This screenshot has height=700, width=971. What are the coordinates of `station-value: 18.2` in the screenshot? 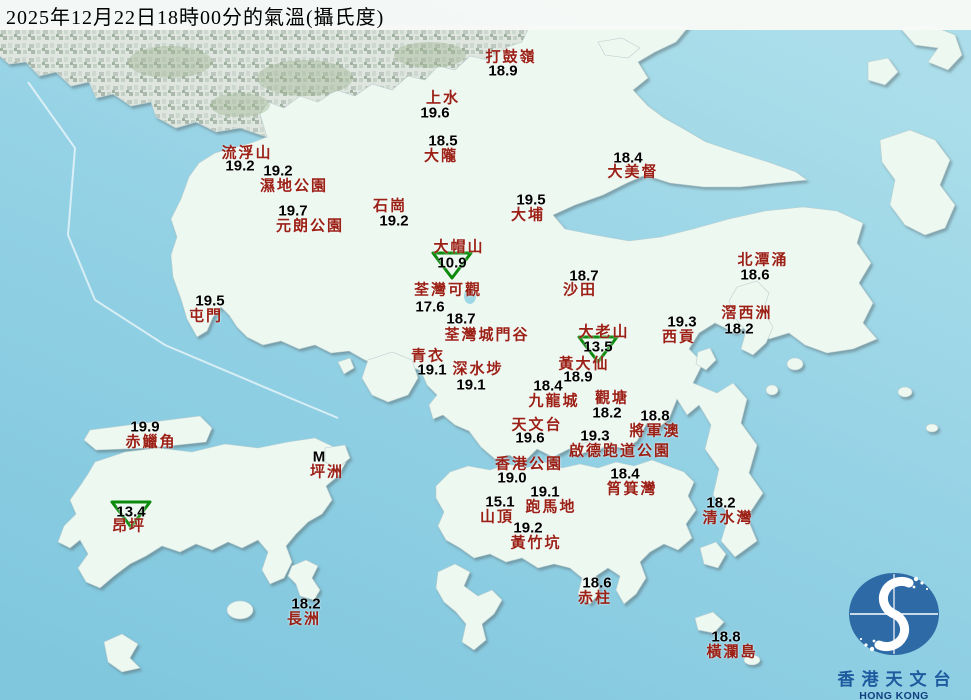 It's located at (739, 329).